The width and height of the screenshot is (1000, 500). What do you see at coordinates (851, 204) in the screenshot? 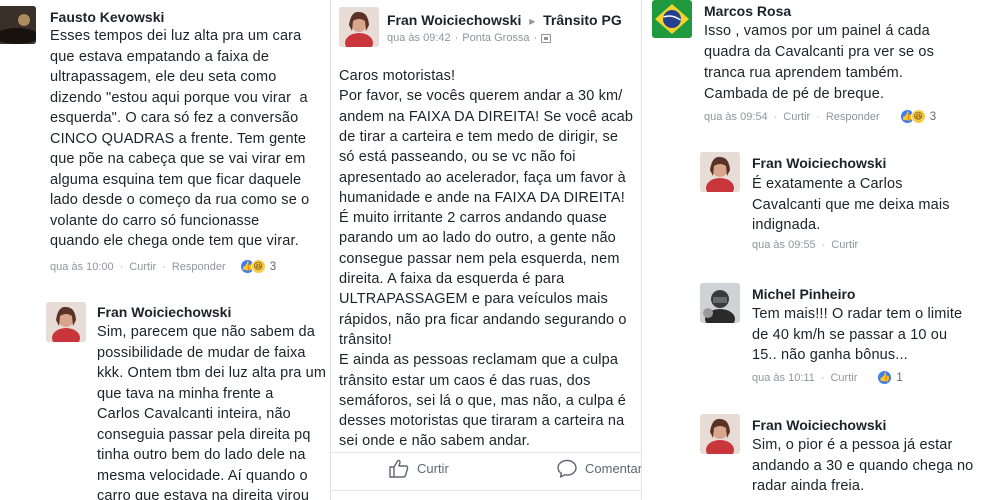
I see `comment-line: Cavalcanti que me deixa mais` at bounding box center [851, 204].